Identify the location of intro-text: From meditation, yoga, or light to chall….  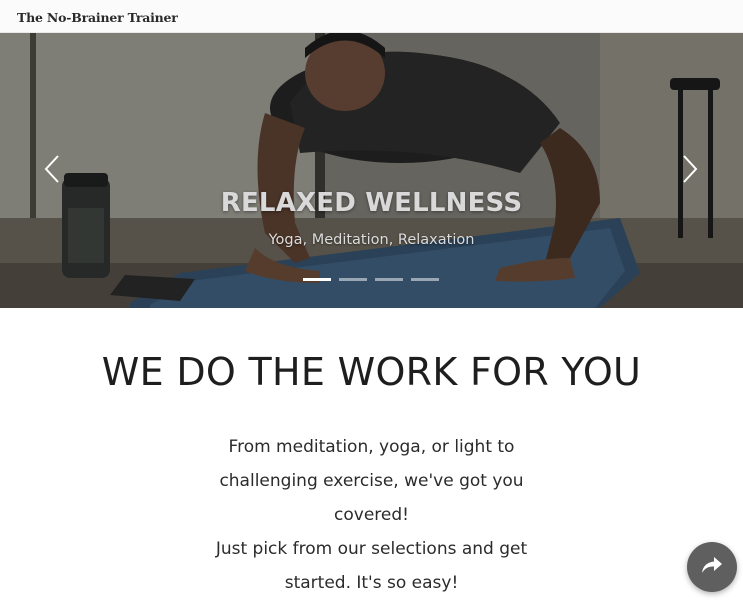
(371, 515).